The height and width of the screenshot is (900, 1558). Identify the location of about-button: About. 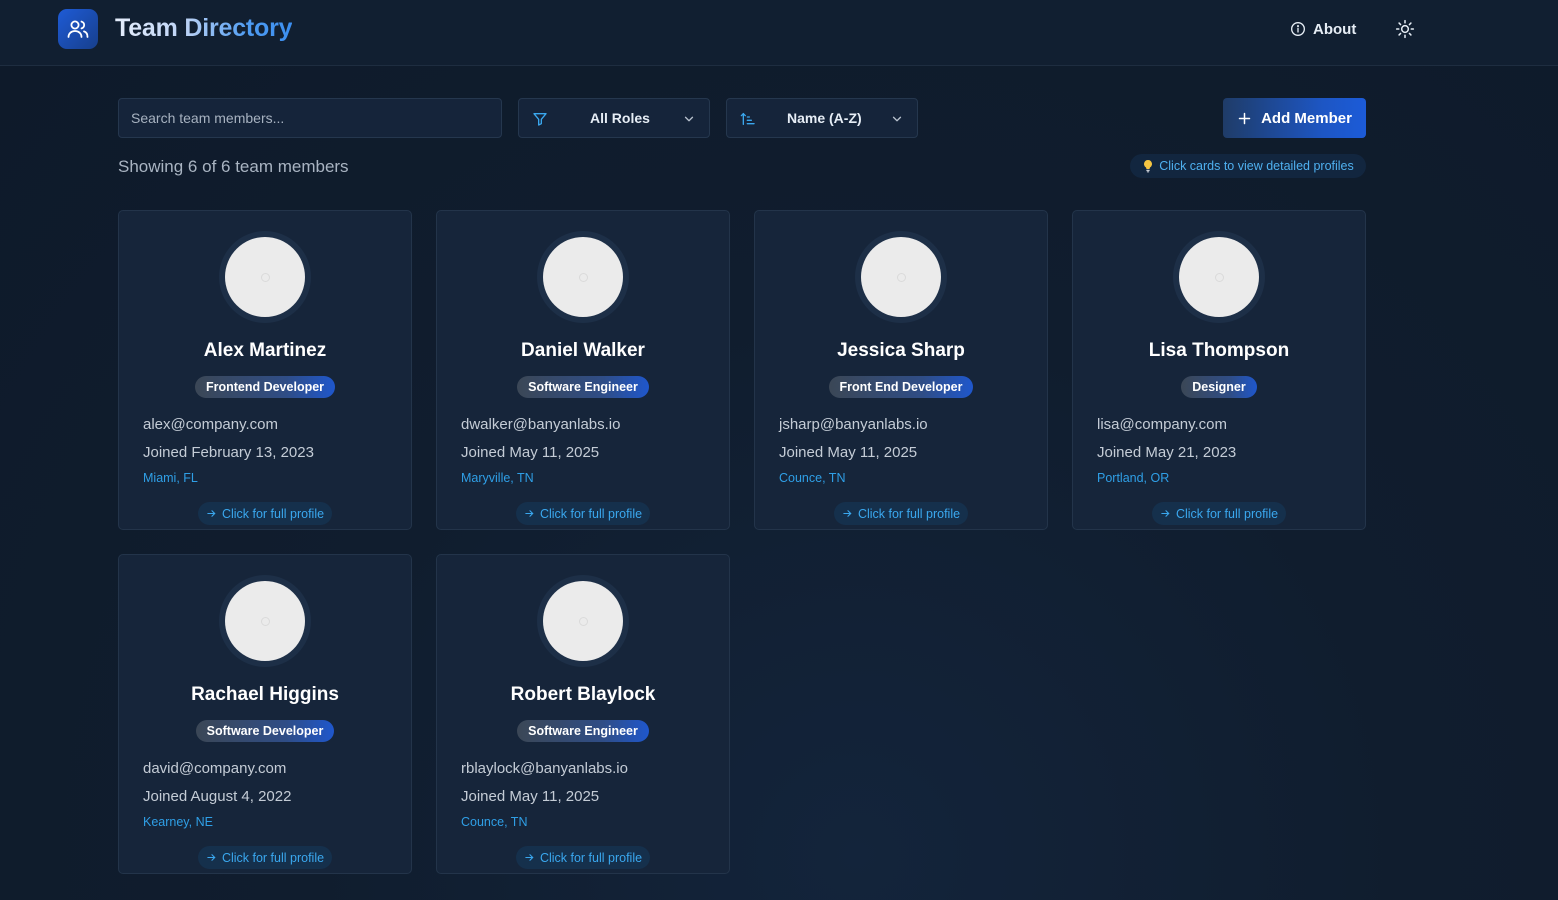
(1323, 29).